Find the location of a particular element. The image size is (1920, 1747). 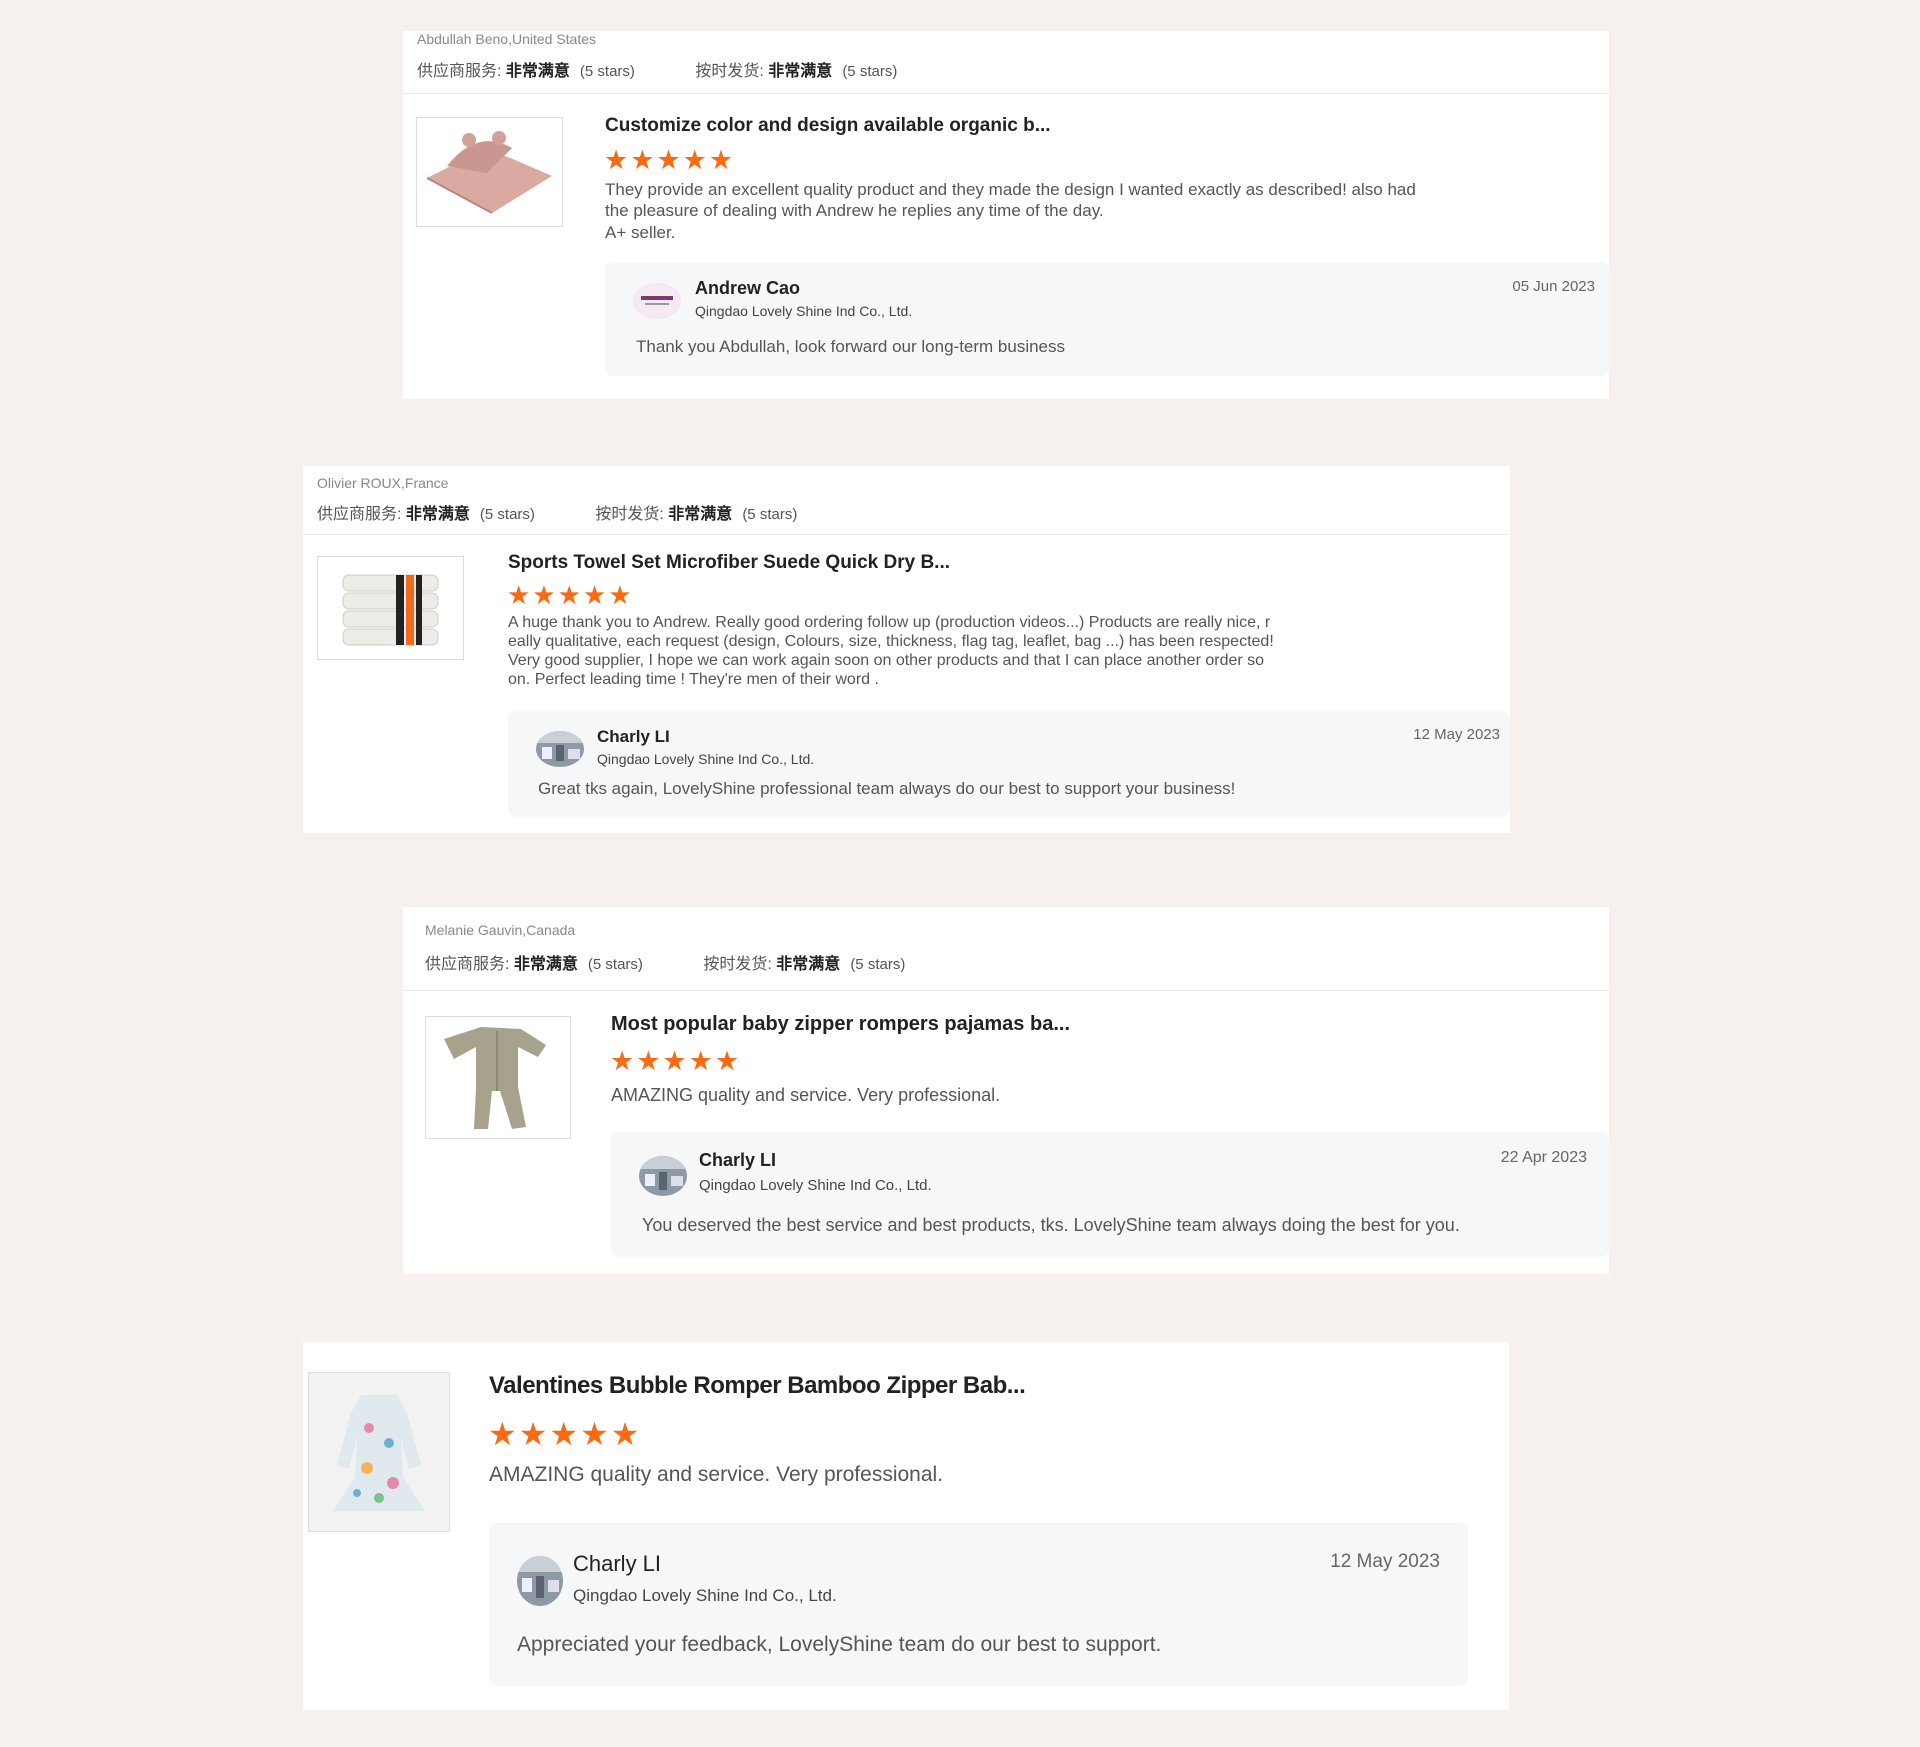

hooded-towel-icon is located at coordinates (489, 172).